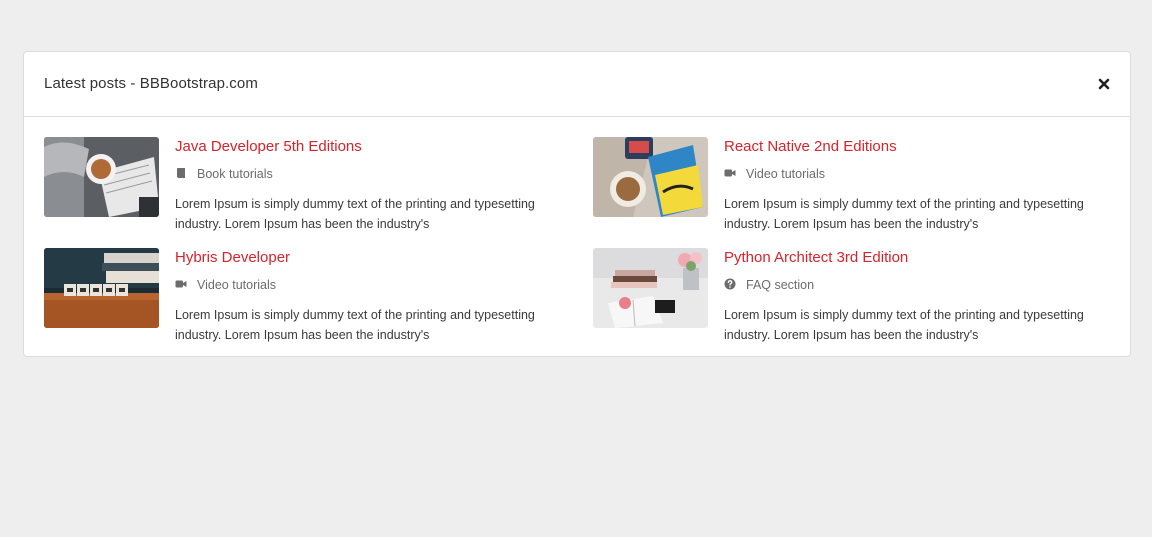  I want to click on post-title: Hybris Developer, so click(232, 257).